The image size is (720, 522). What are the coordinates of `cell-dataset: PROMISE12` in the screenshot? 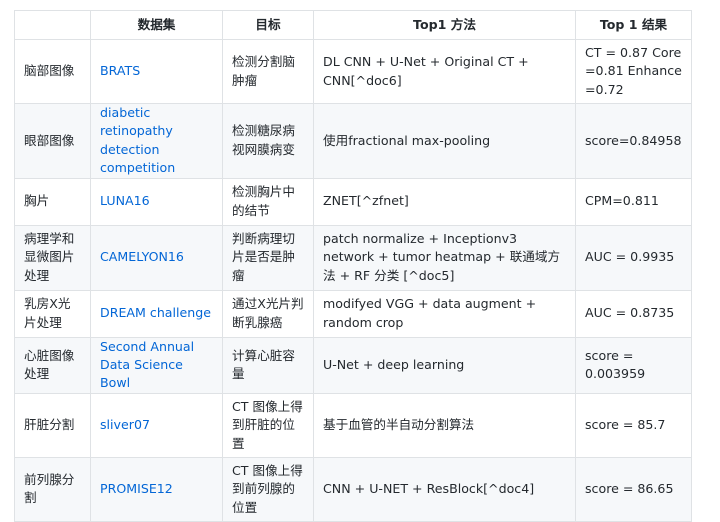 It's located at (156, 489).